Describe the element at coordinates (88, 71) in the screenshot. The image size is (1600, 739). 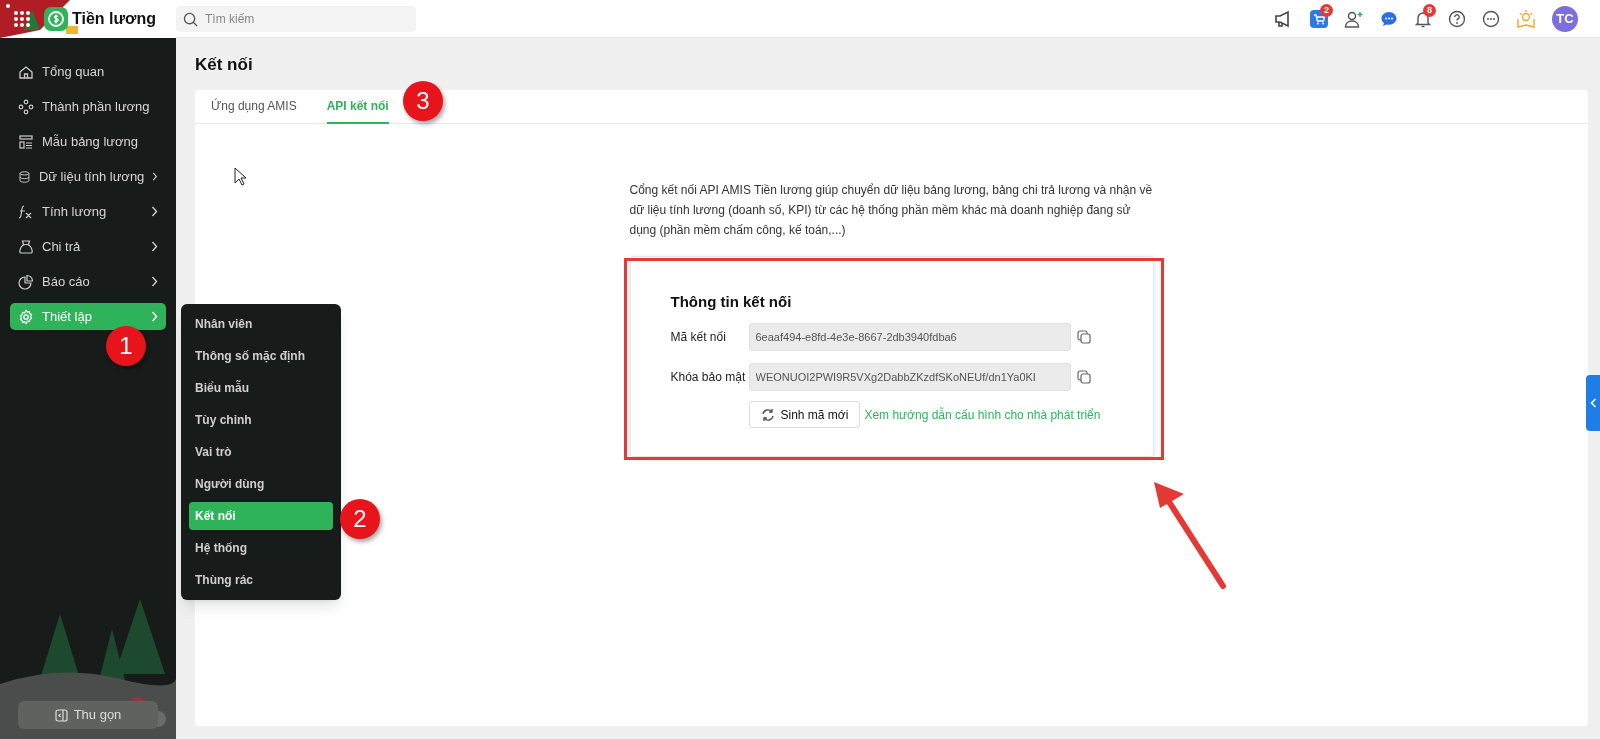
I see `sidebar-item: Tổng quan` at that location.